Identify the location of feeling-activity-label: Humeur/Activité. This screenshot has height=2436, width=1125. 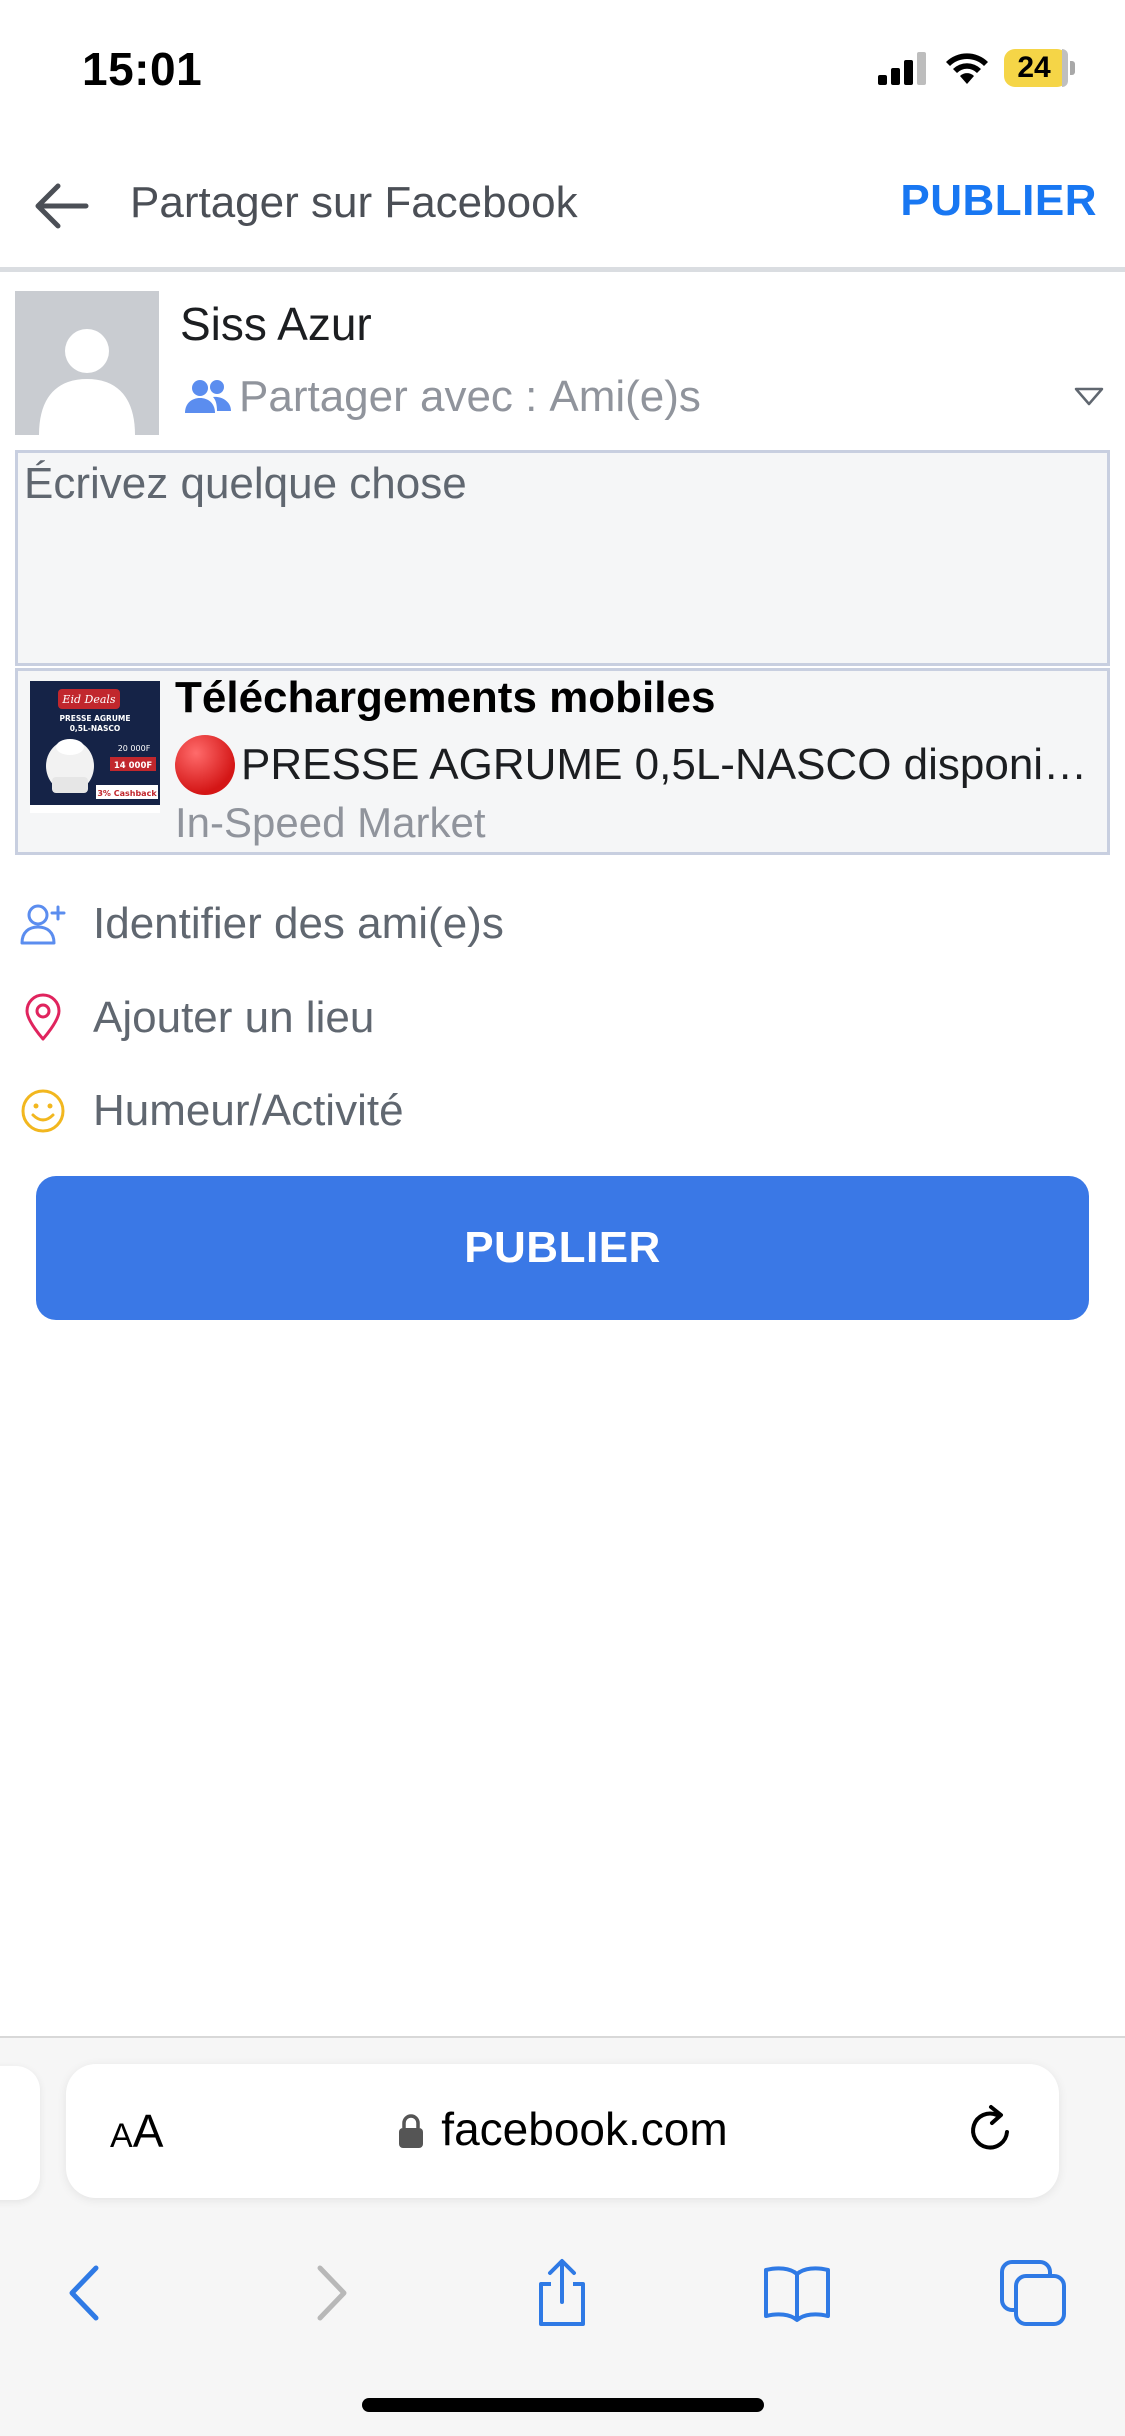
(248, 1110).